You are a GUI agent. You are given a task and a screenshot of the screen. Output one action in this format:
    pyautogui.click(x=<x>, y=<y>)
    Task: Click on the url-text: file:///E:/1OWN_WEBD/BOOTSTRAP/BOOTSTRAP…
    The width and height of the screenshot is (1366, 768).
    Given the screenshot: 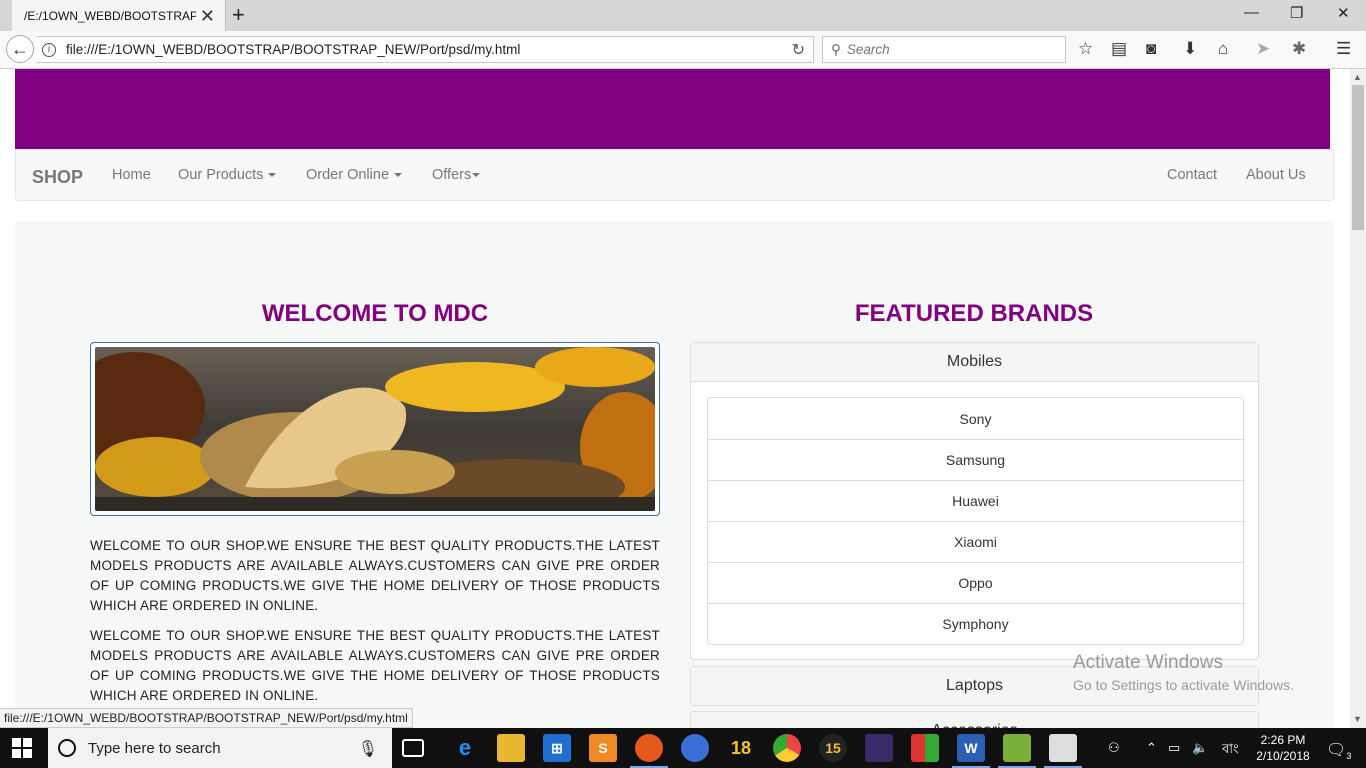 What is the action you would take?
    pyautogui.click(x=293, y=49)
    